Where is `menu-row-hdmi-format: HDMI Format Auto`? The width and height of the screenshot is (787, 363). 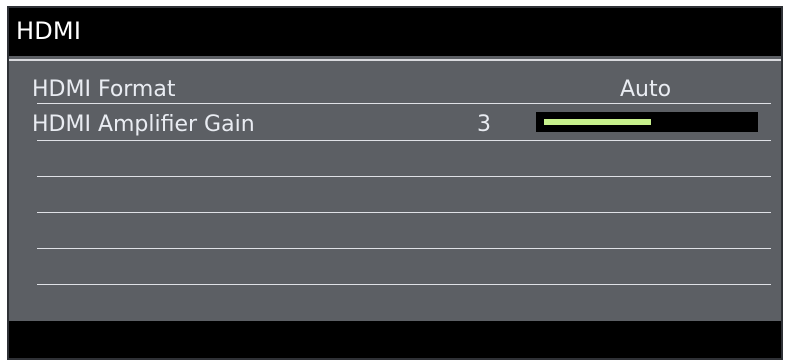 menu-row-hdmi-format: HDMI Format Auto is located at coordinates (395, 81).